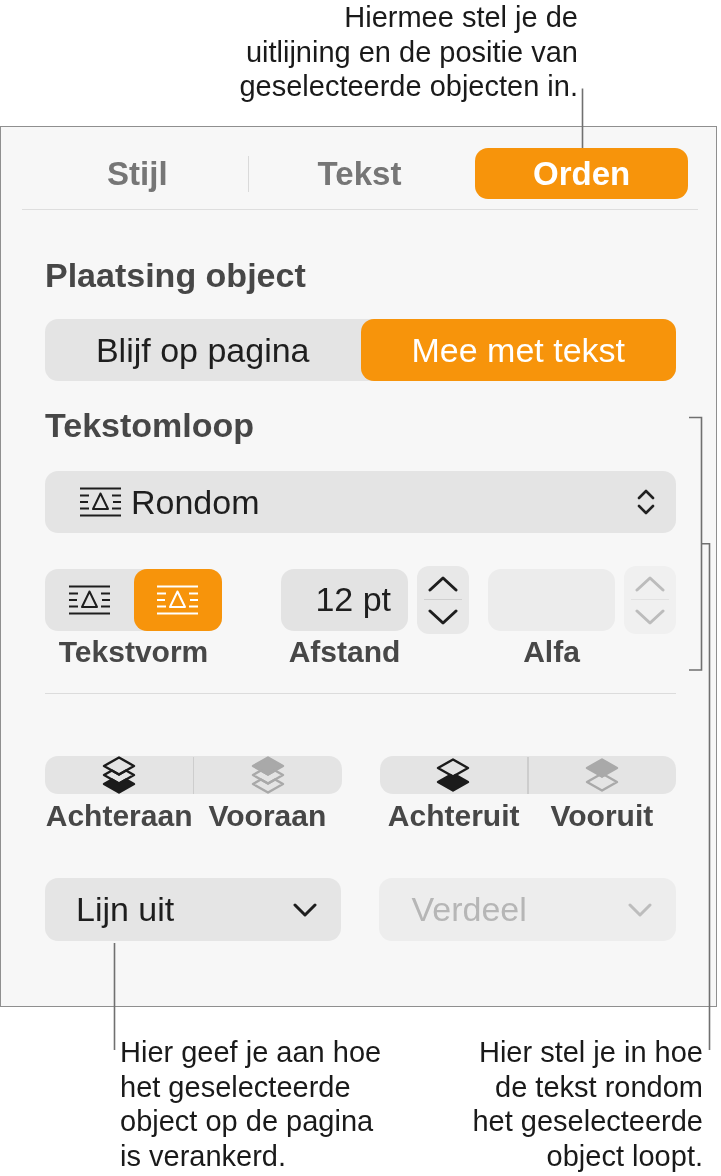  What do you see at coordinates (267, 816) in the screenshot?
I see `layer-label: Vooraan` at bounding box center [267, 816].